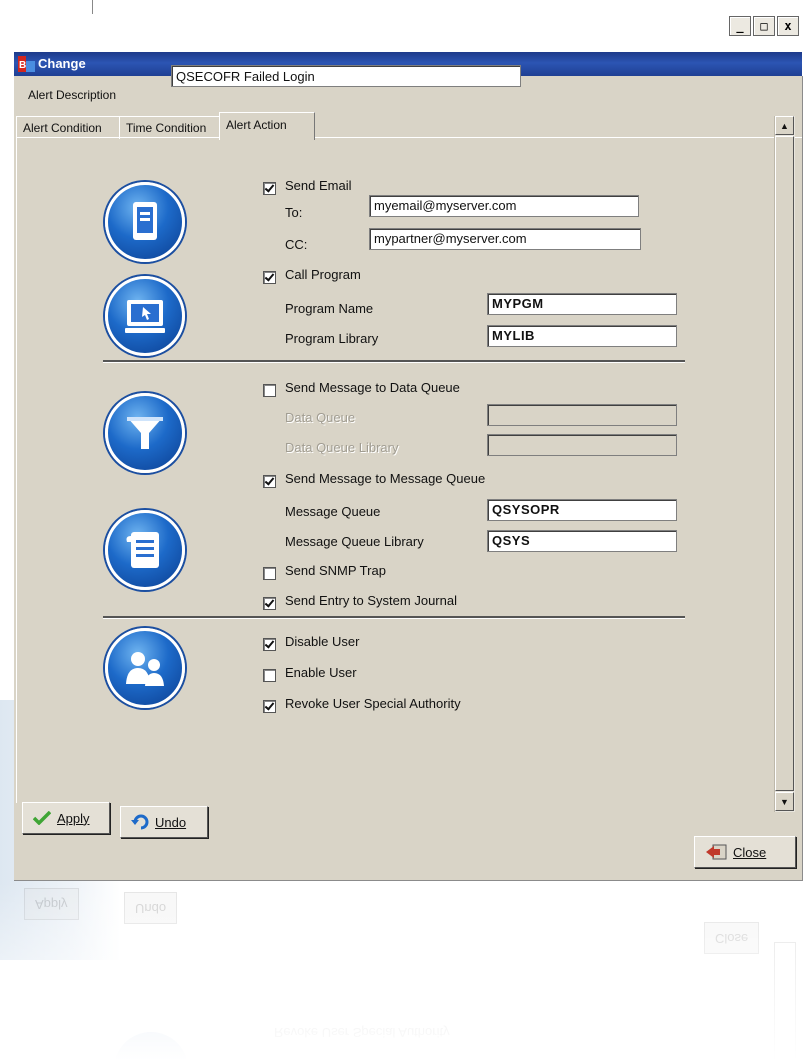  I want to click on program-library-label: Program Library, so click(332, 338).